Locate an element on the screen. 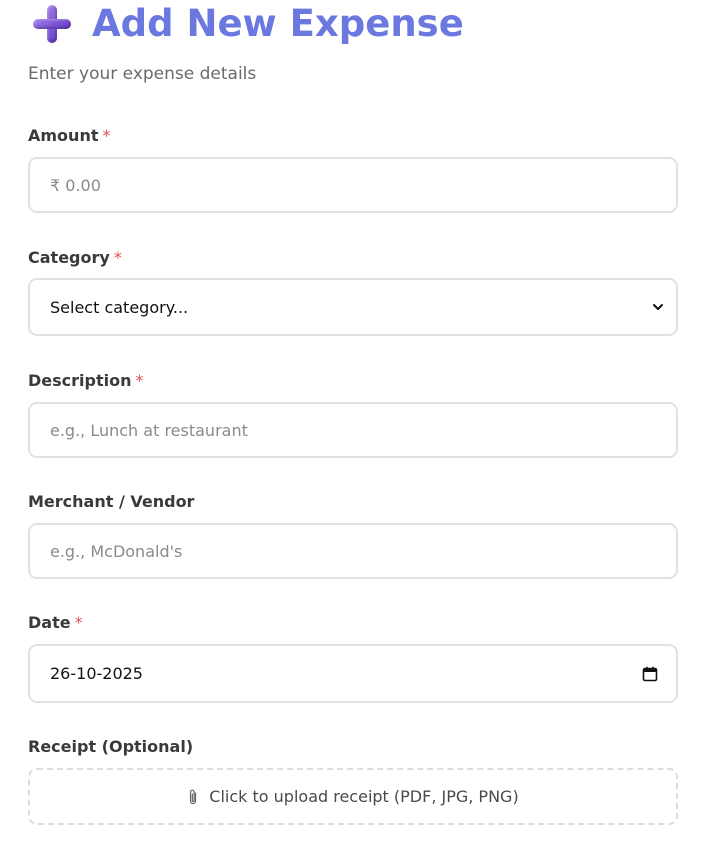 Image resolution: width=723 pixels, height=854 pixels. merchant-label: Merchant / Vendor is located at coordinates (111, 501).